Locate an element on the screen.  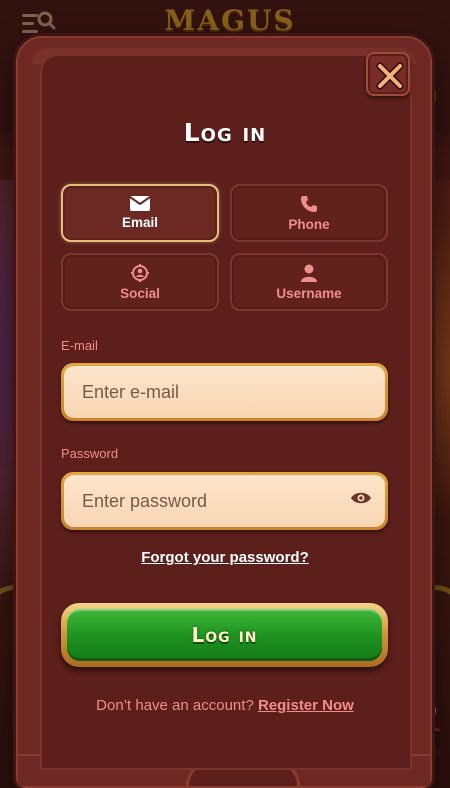
close-x-icon is located at coordinates (390, 76).